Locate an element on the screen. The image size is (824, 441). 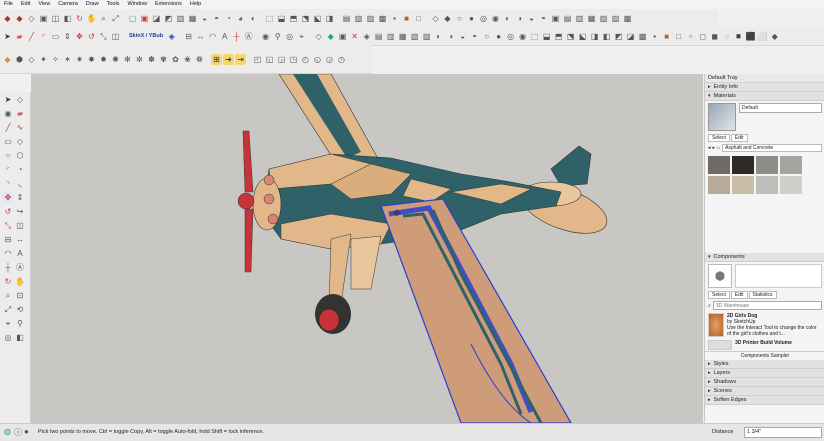
plugin-icon-o: ▧ is located at coordinates (603, 18).